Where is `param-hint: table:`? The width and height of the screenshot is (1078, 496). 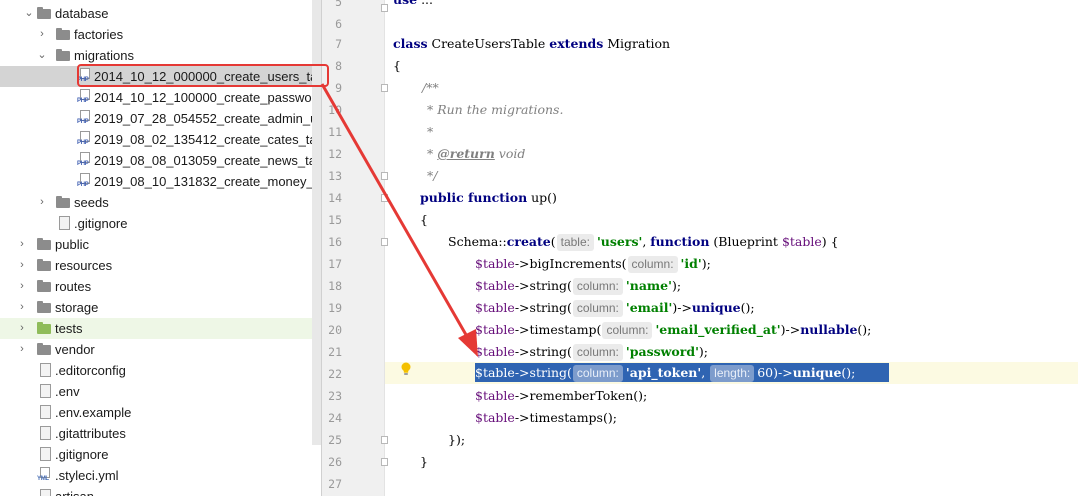 param-hint: table: is located at coordinates (575, 242).